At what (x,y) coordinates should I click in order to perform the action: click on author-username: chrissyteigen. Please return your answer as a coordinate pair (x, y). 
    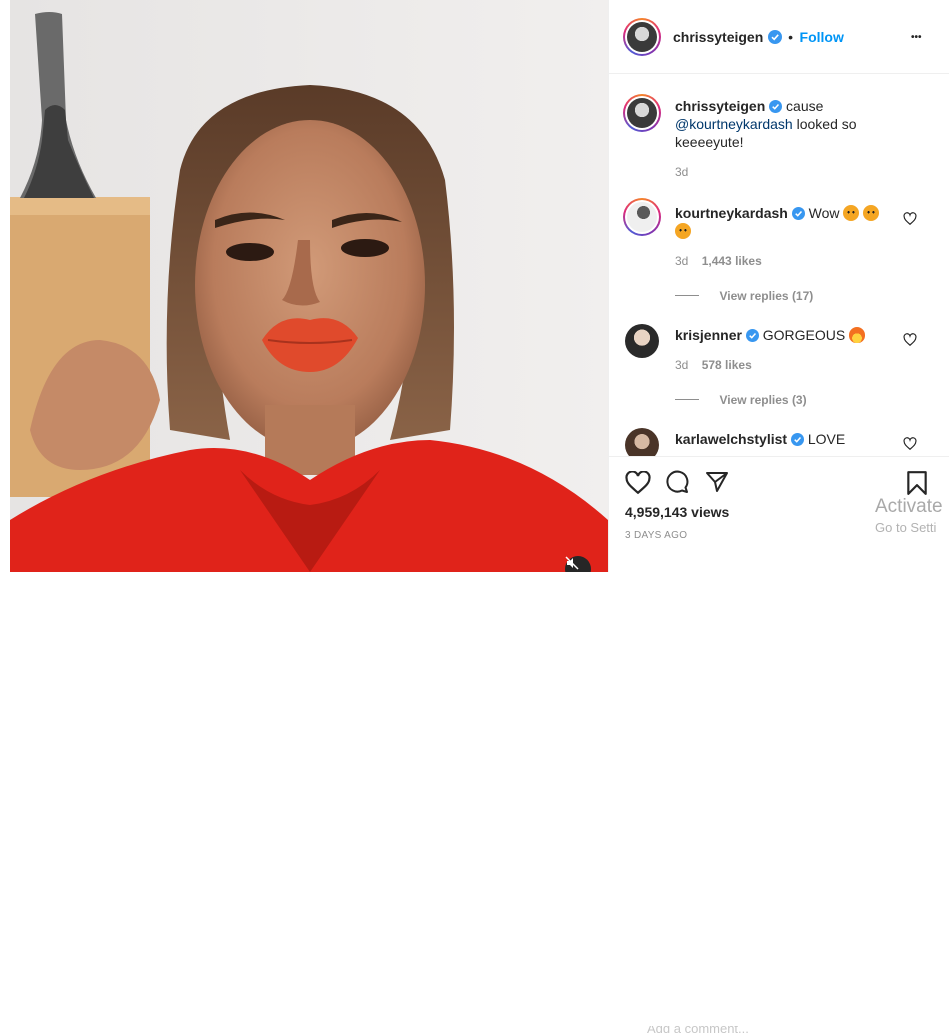
    Looking at the image, I should click on (718, 37).